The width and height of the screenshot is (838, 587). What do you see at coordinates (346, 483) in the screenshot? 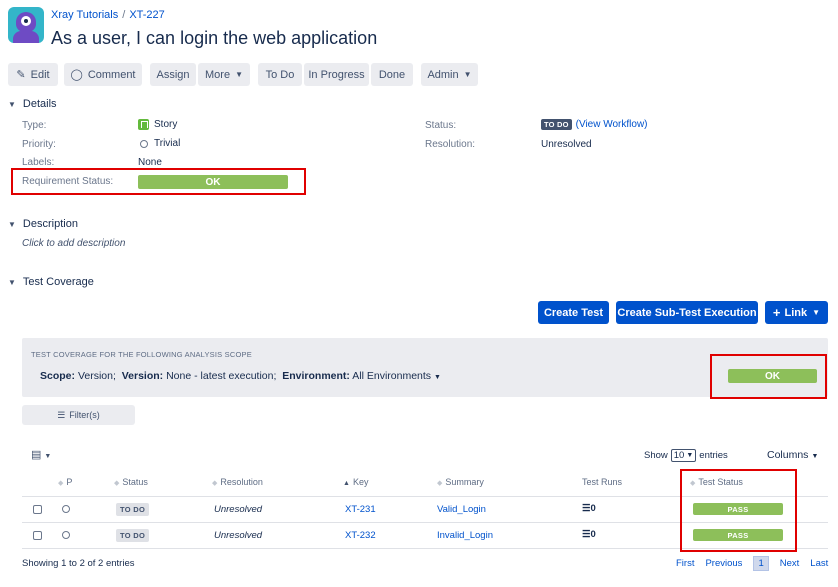
I see `sort-ascending-icon: ▲` at bounding box center [346, 483].